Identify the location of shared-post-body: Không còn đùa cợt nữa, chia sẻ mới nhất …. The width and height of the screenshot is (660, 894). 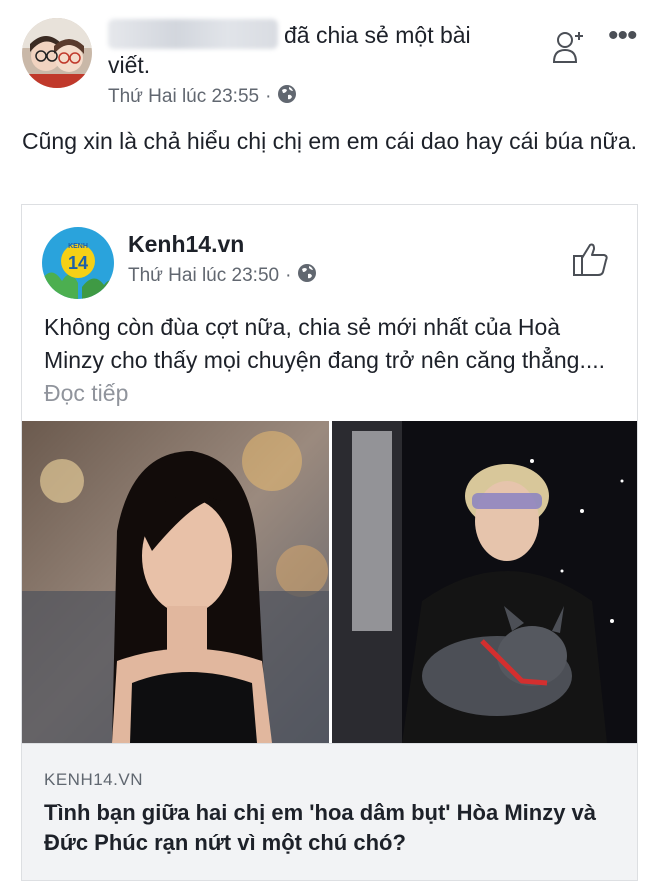
(325, 343).